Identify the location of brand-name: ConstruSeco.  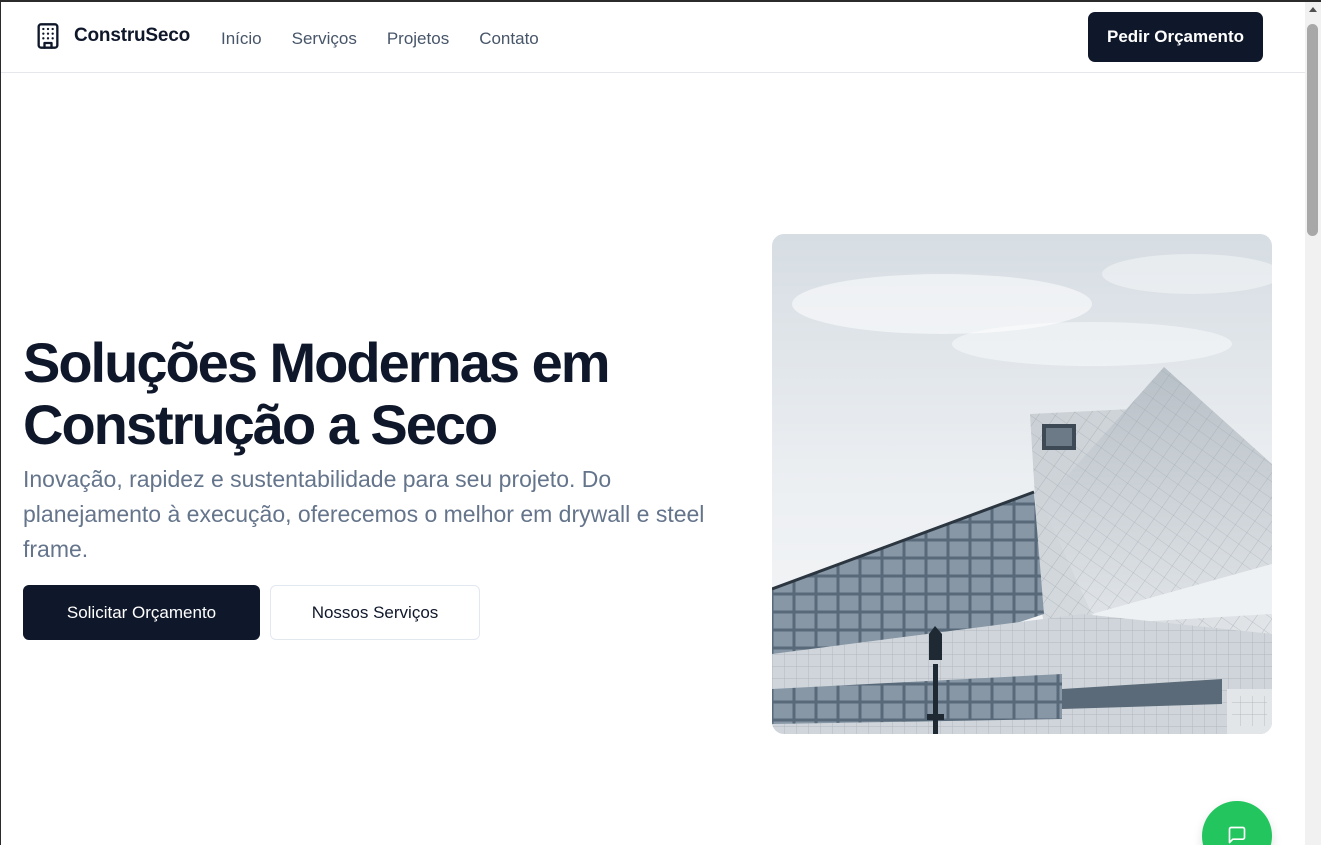
(132, 35).